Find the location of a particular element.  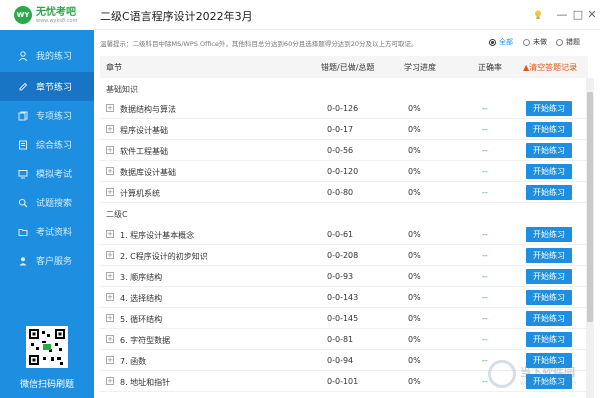

logo: WY 无忧考吧 www.wyks8.com is located at coordinates (47, 15).